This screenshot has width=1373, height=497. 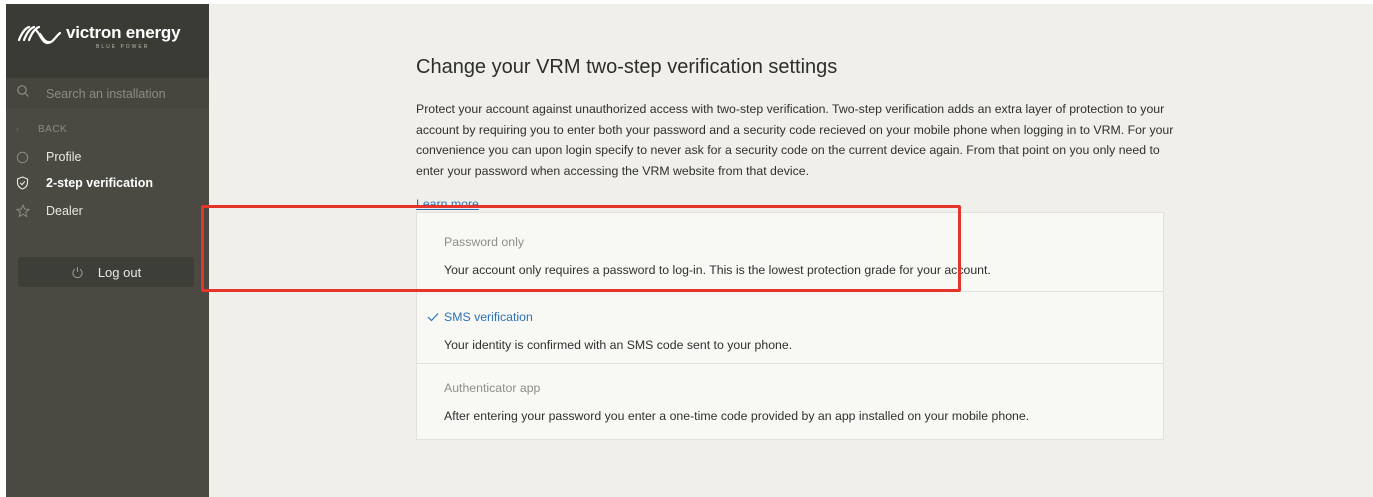 What do you see at coordinates (123, 47) in the screenshot?
I see `brand-tagline: BLUE POWER` at bounding box center [123, 47].